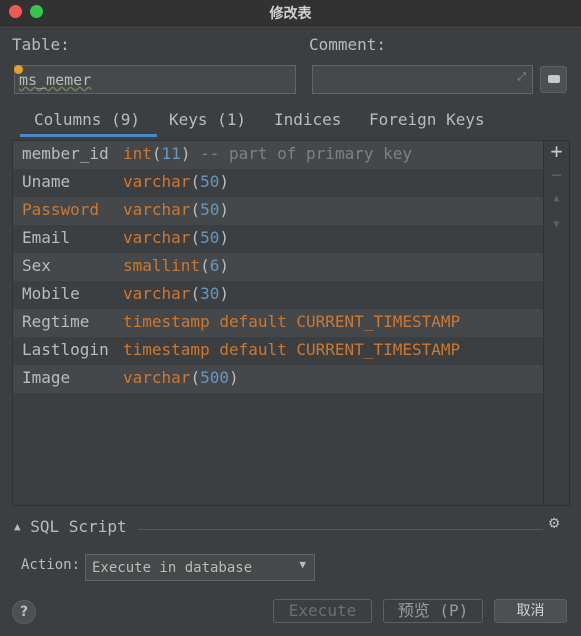 Image resolution: width=581 pixels, height=636 pixels. Describe the element at coordinates (422, 79) in the screenshot. I see `comment-input: ⤢` at that location.